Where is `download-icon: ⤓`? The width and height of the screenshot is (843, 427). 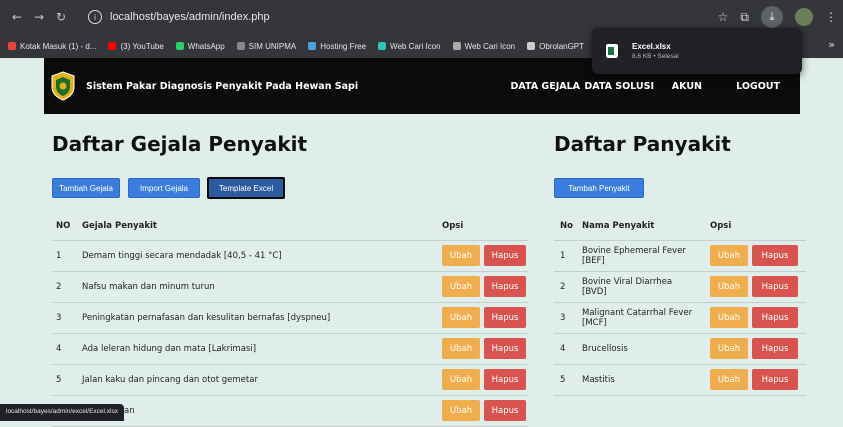
download-icon: ⤓ is located at coordinates (772, 17).